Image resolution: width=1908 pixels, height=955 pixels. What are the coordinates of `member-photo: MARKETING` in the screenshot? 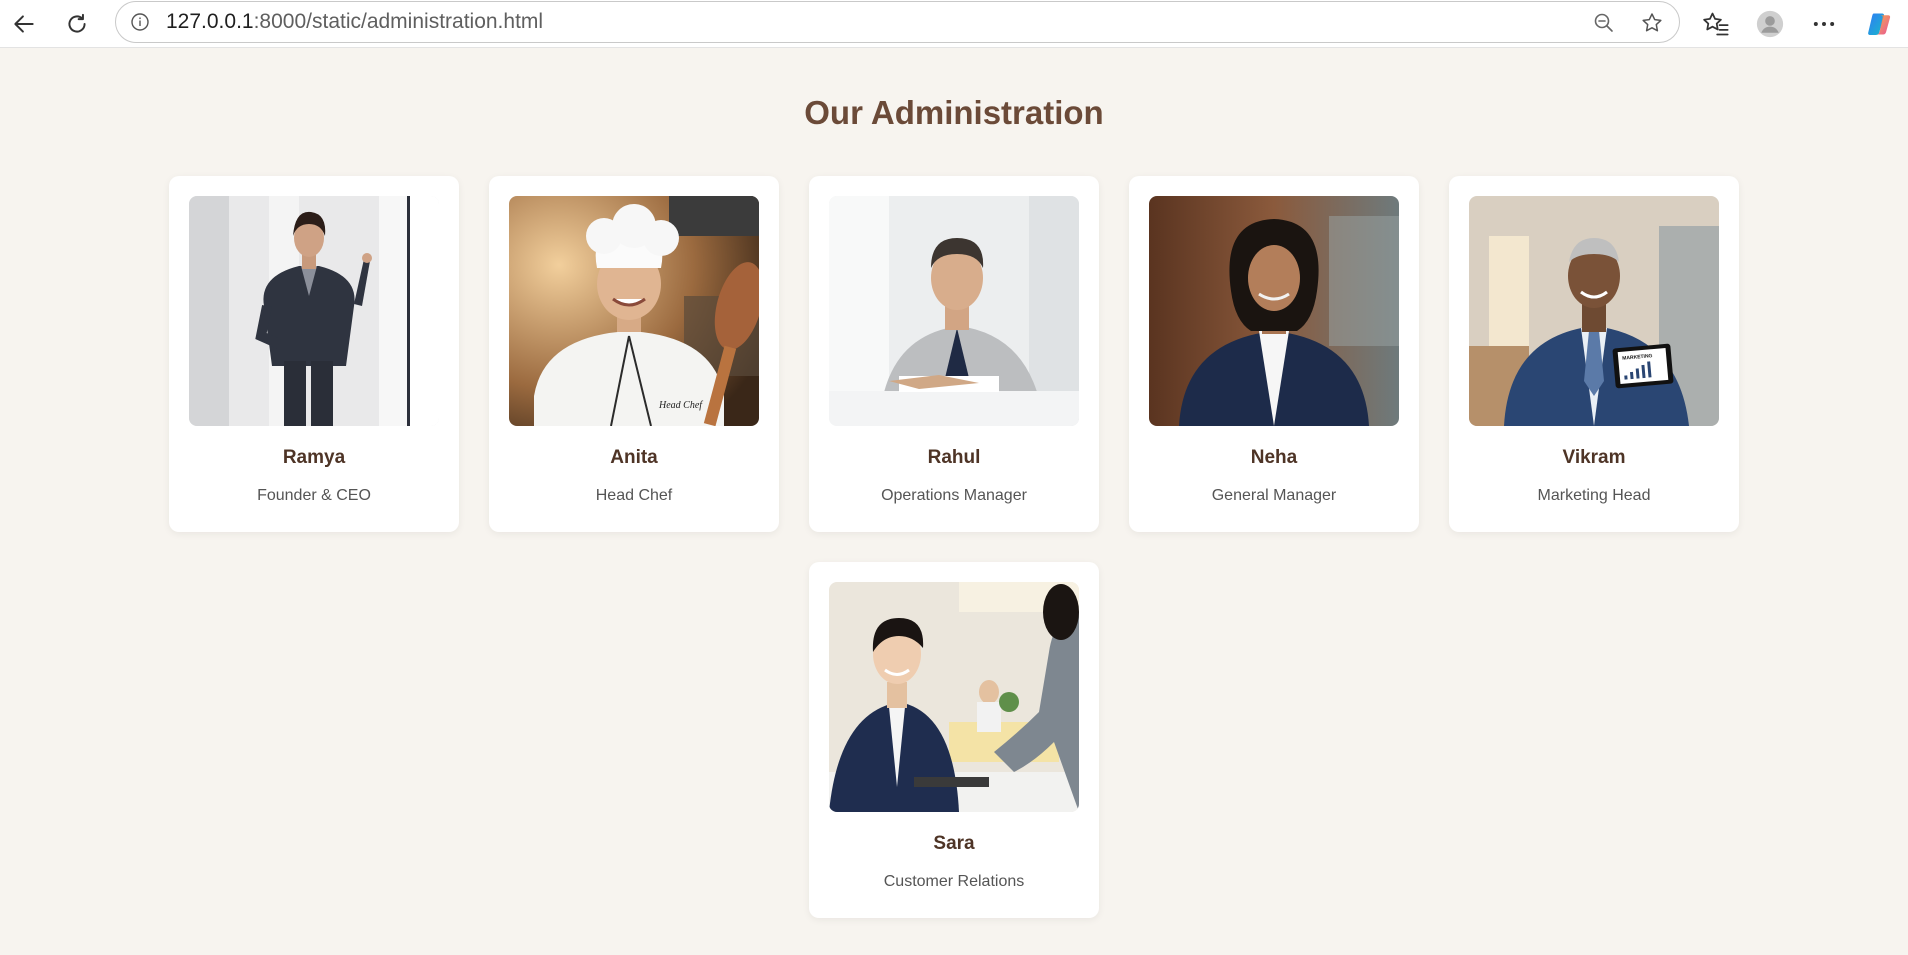 It's located at (1594, 311).